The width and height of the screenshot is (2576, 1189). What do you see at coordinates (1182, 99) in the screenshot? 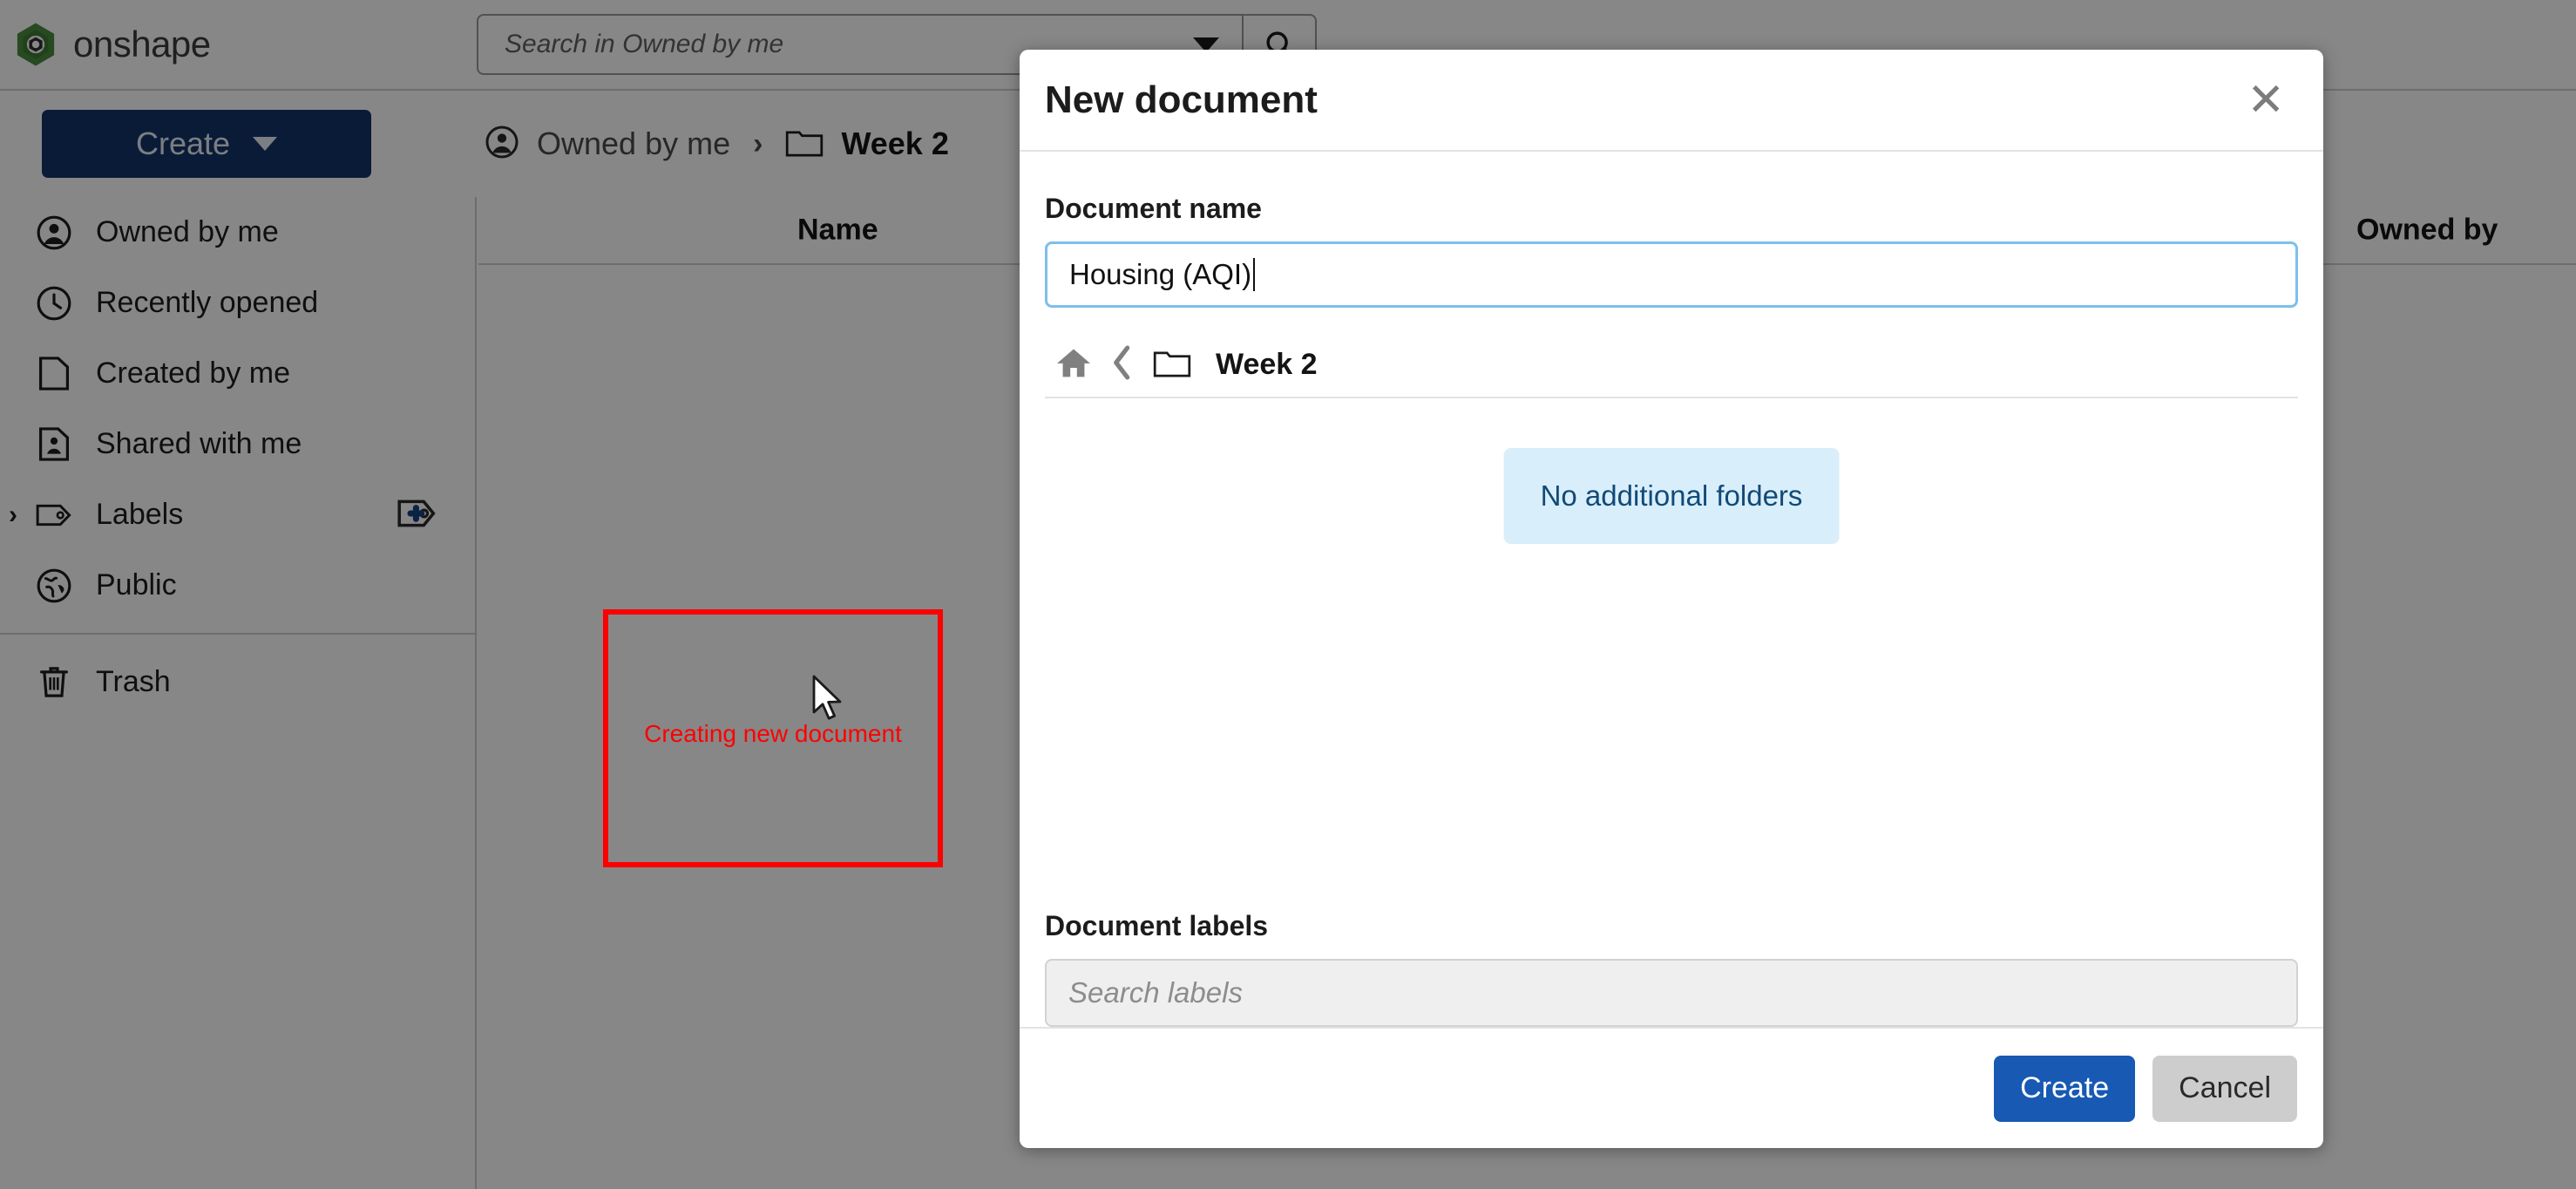
I see `dialog-title: New document` at bounding box center [1182, 99].